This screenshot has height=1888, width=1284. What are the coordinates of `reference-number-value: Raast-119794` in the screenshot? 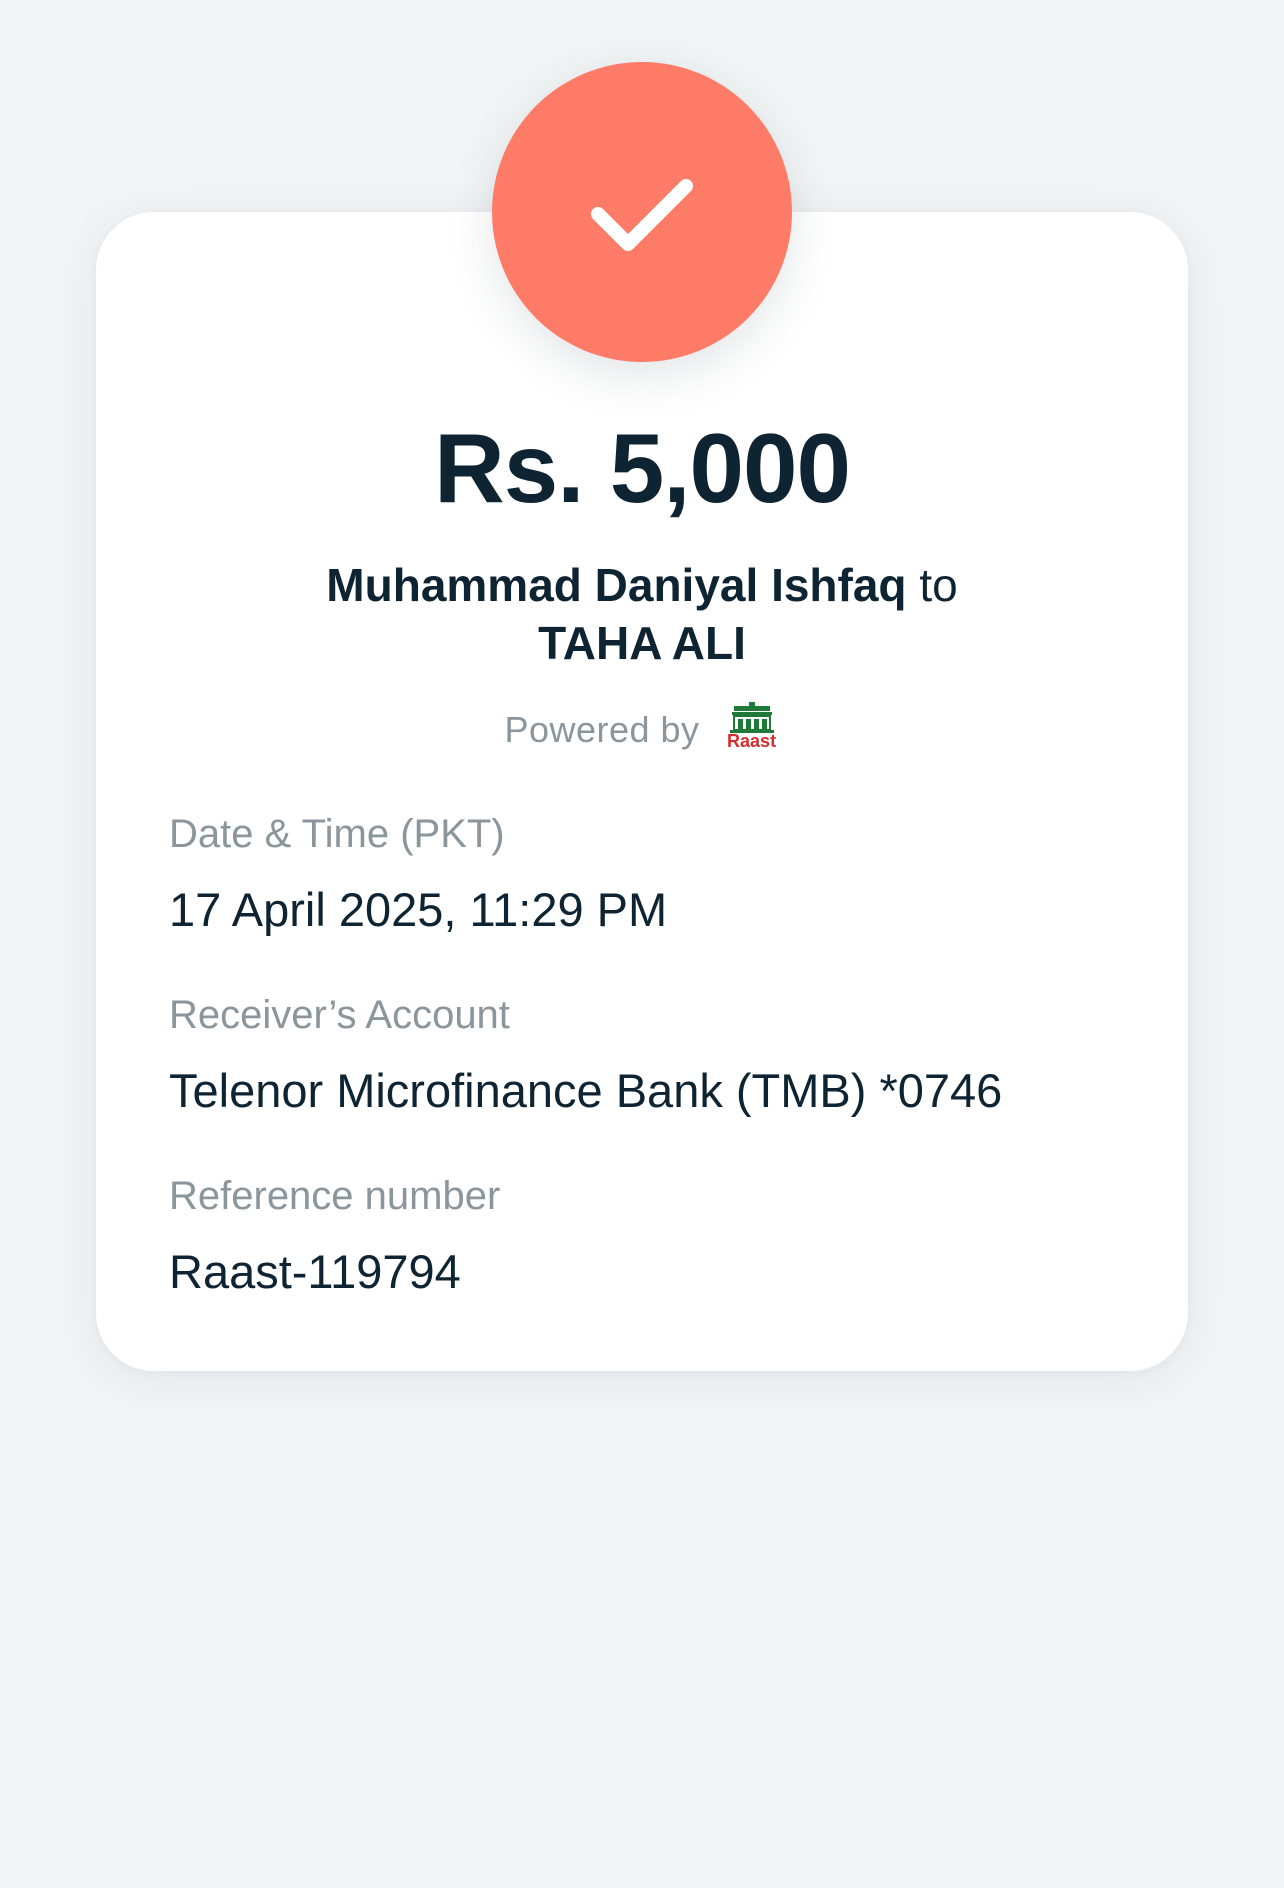 It's located at (315, 1271).